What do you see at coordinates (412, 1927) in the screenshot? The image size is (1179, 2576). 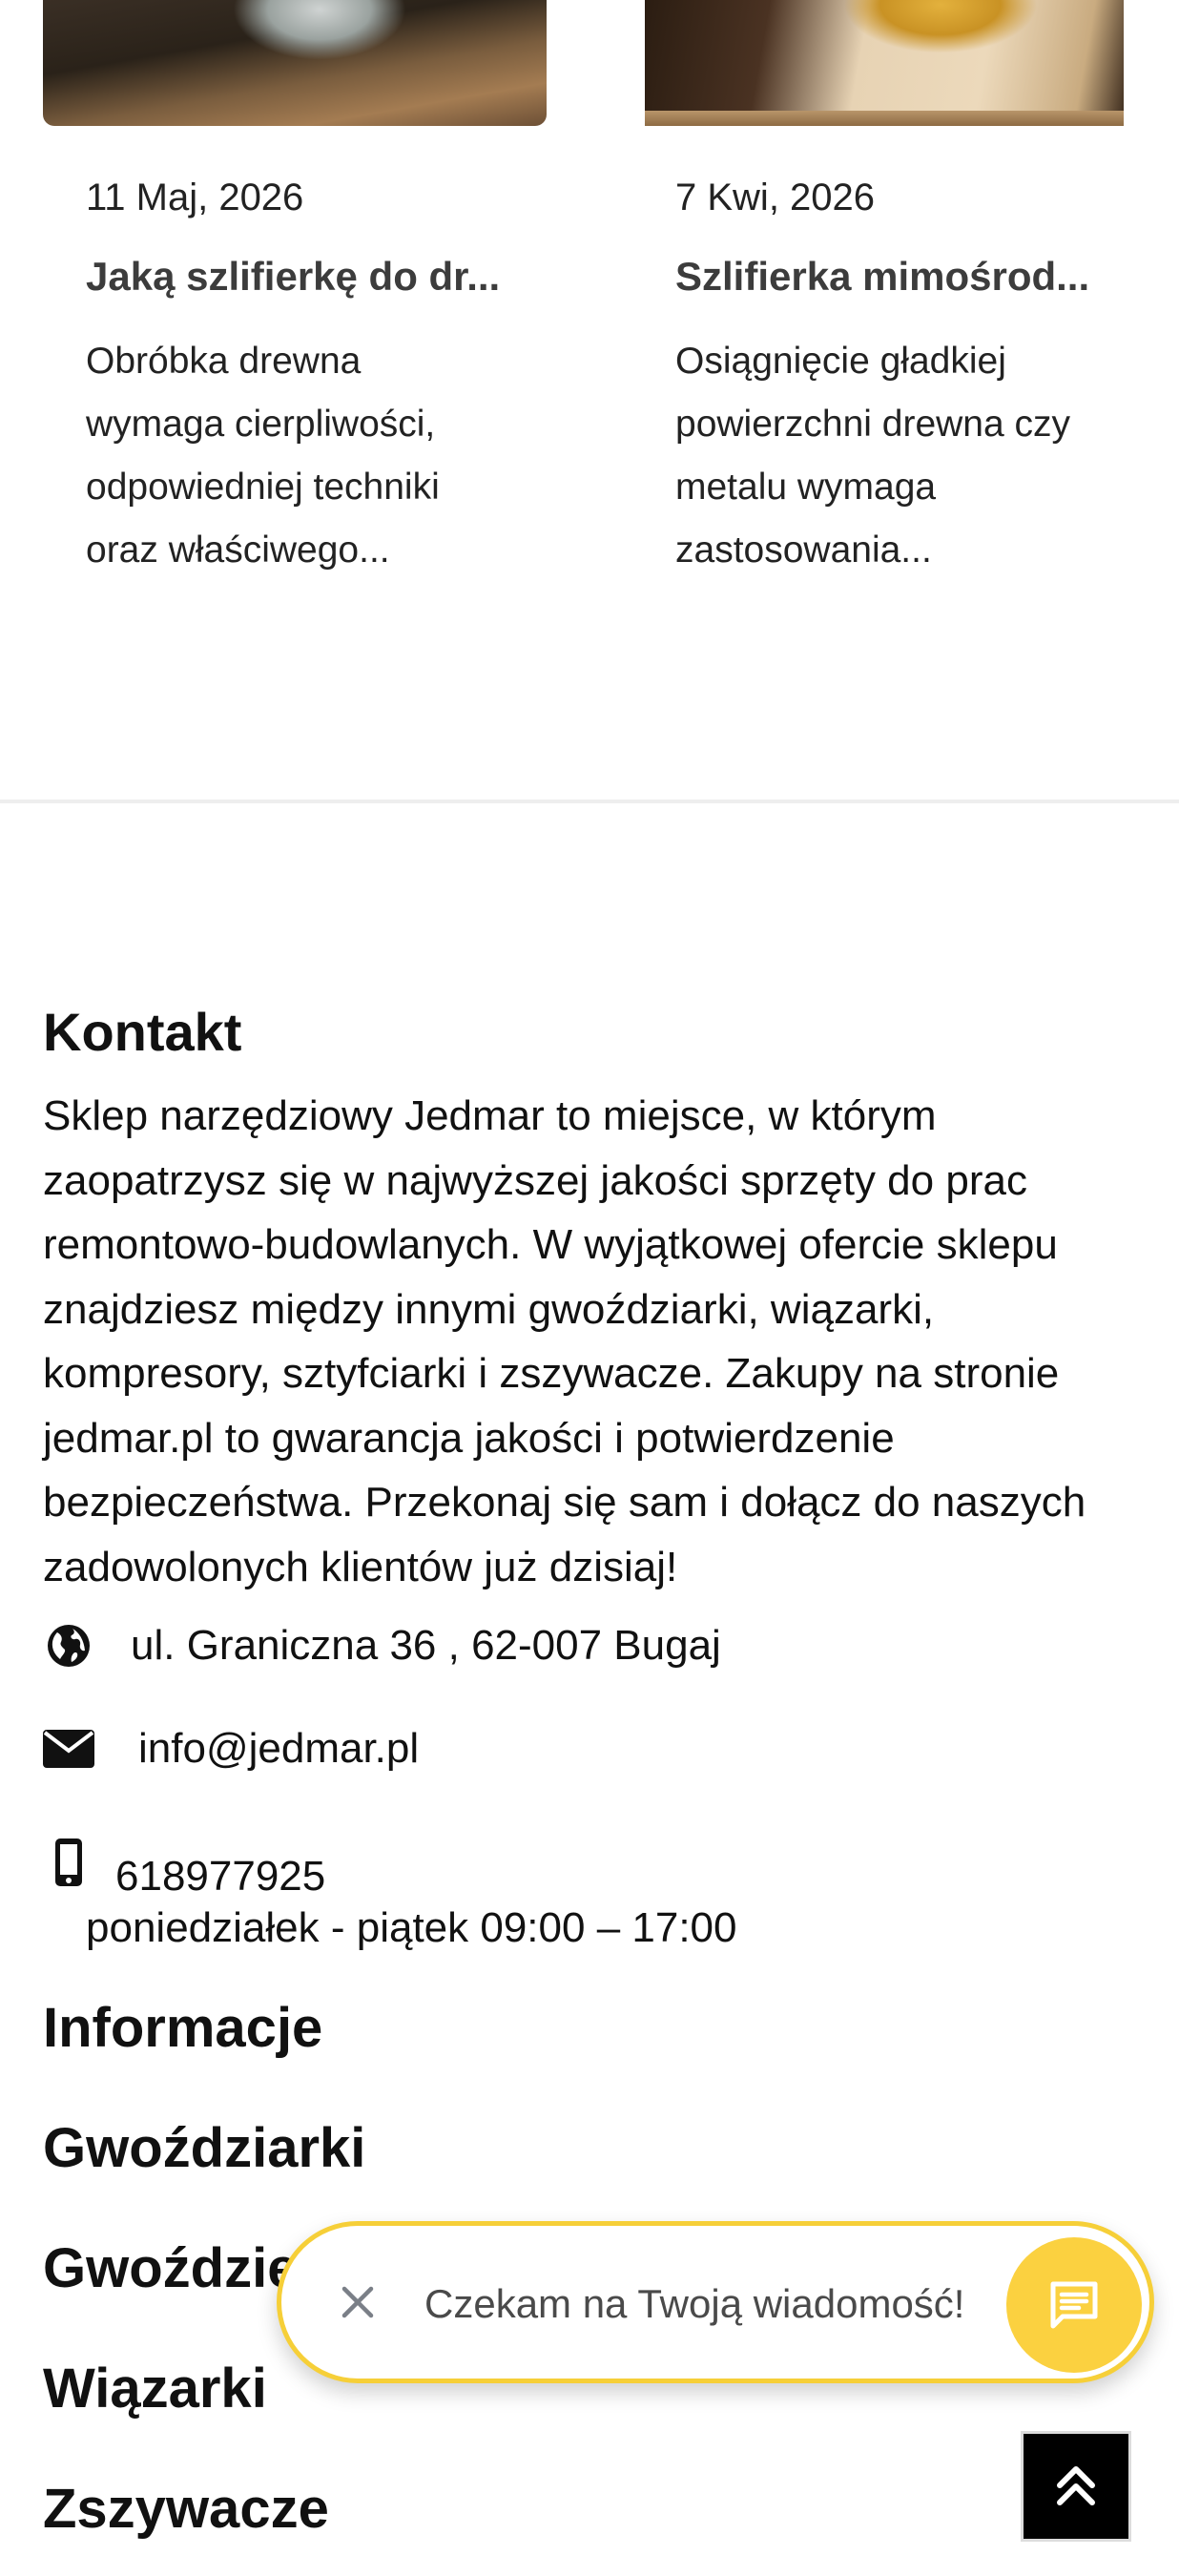 I see `opening-hours: poniedziałek - piątek 09:00 – 17:00` at bounding box center [412, 1927].